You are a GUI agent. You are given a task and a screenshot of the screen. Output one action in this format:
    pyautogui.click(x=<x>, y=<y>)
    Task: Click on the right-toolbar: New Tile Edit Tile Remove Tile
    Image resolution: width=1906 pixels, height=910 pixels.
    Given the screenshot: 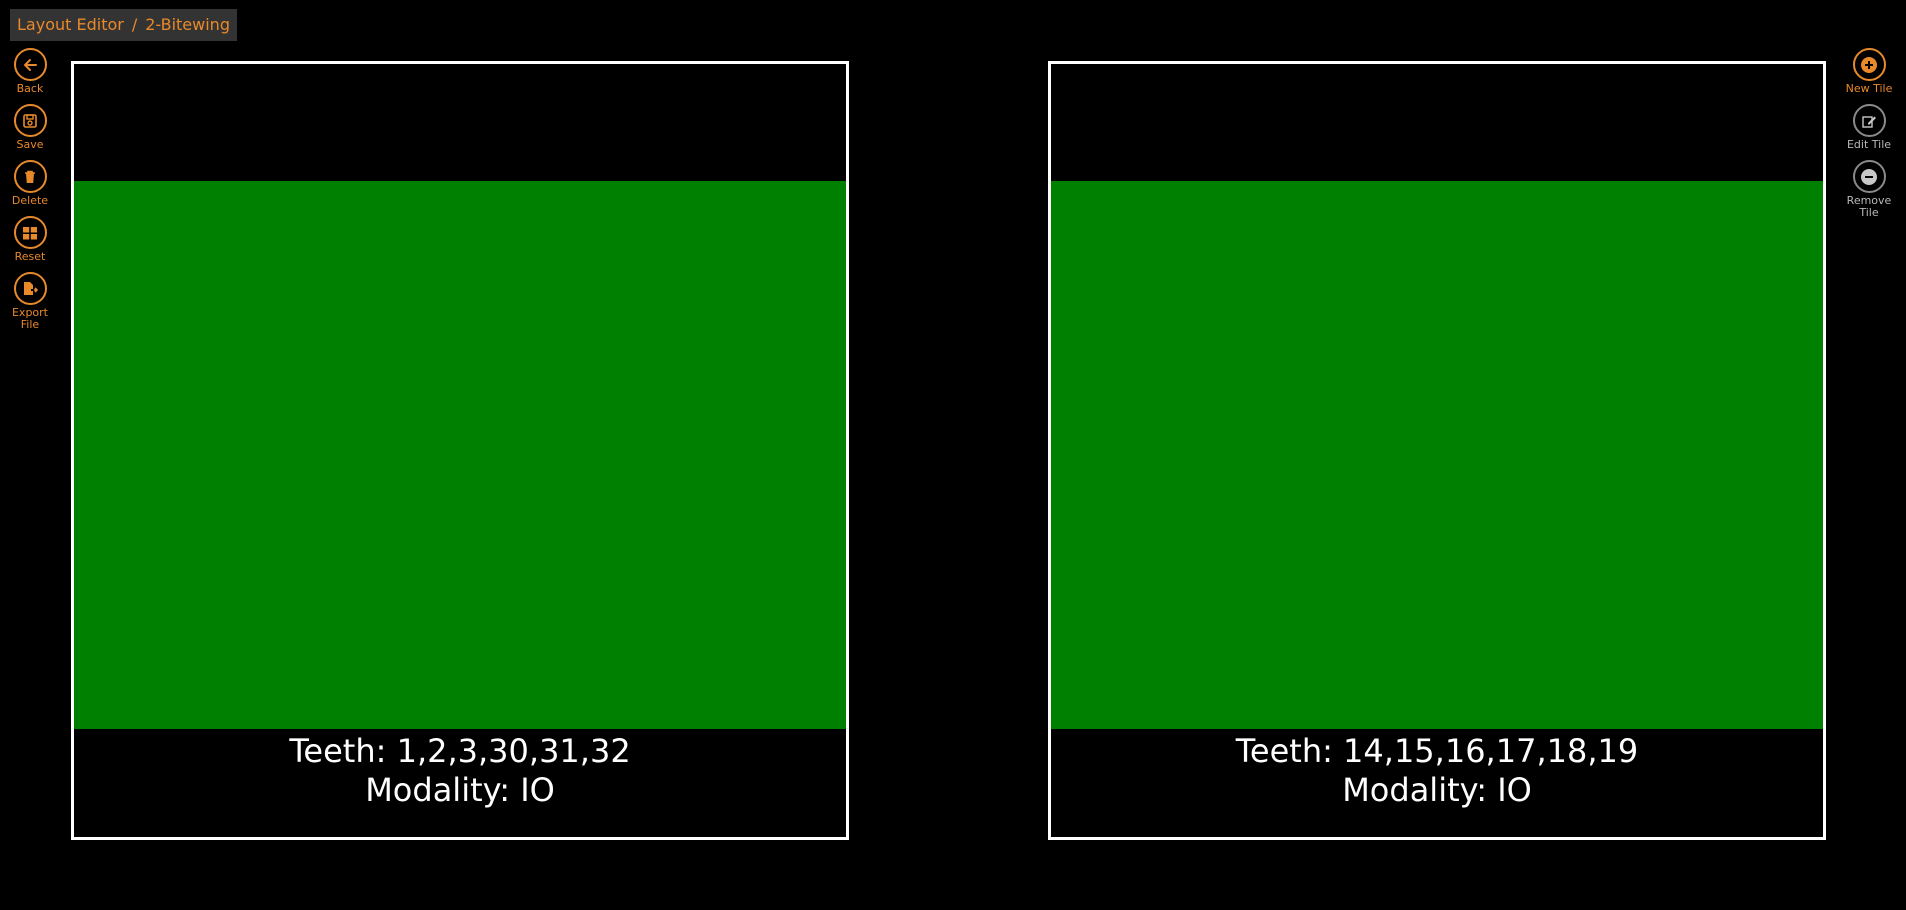 What is the action you would take?
    pyautogui.click(x=1869, y=136)
    